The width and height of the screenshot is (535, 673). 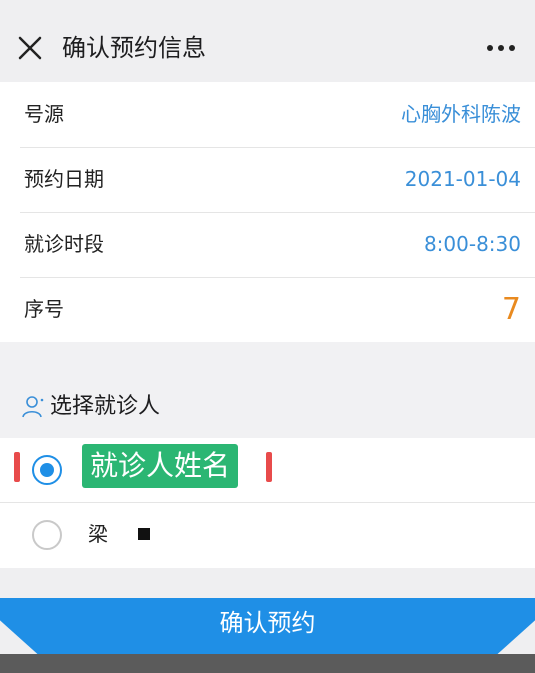 I want to click on radio-selected, so click(x=47, y=470).